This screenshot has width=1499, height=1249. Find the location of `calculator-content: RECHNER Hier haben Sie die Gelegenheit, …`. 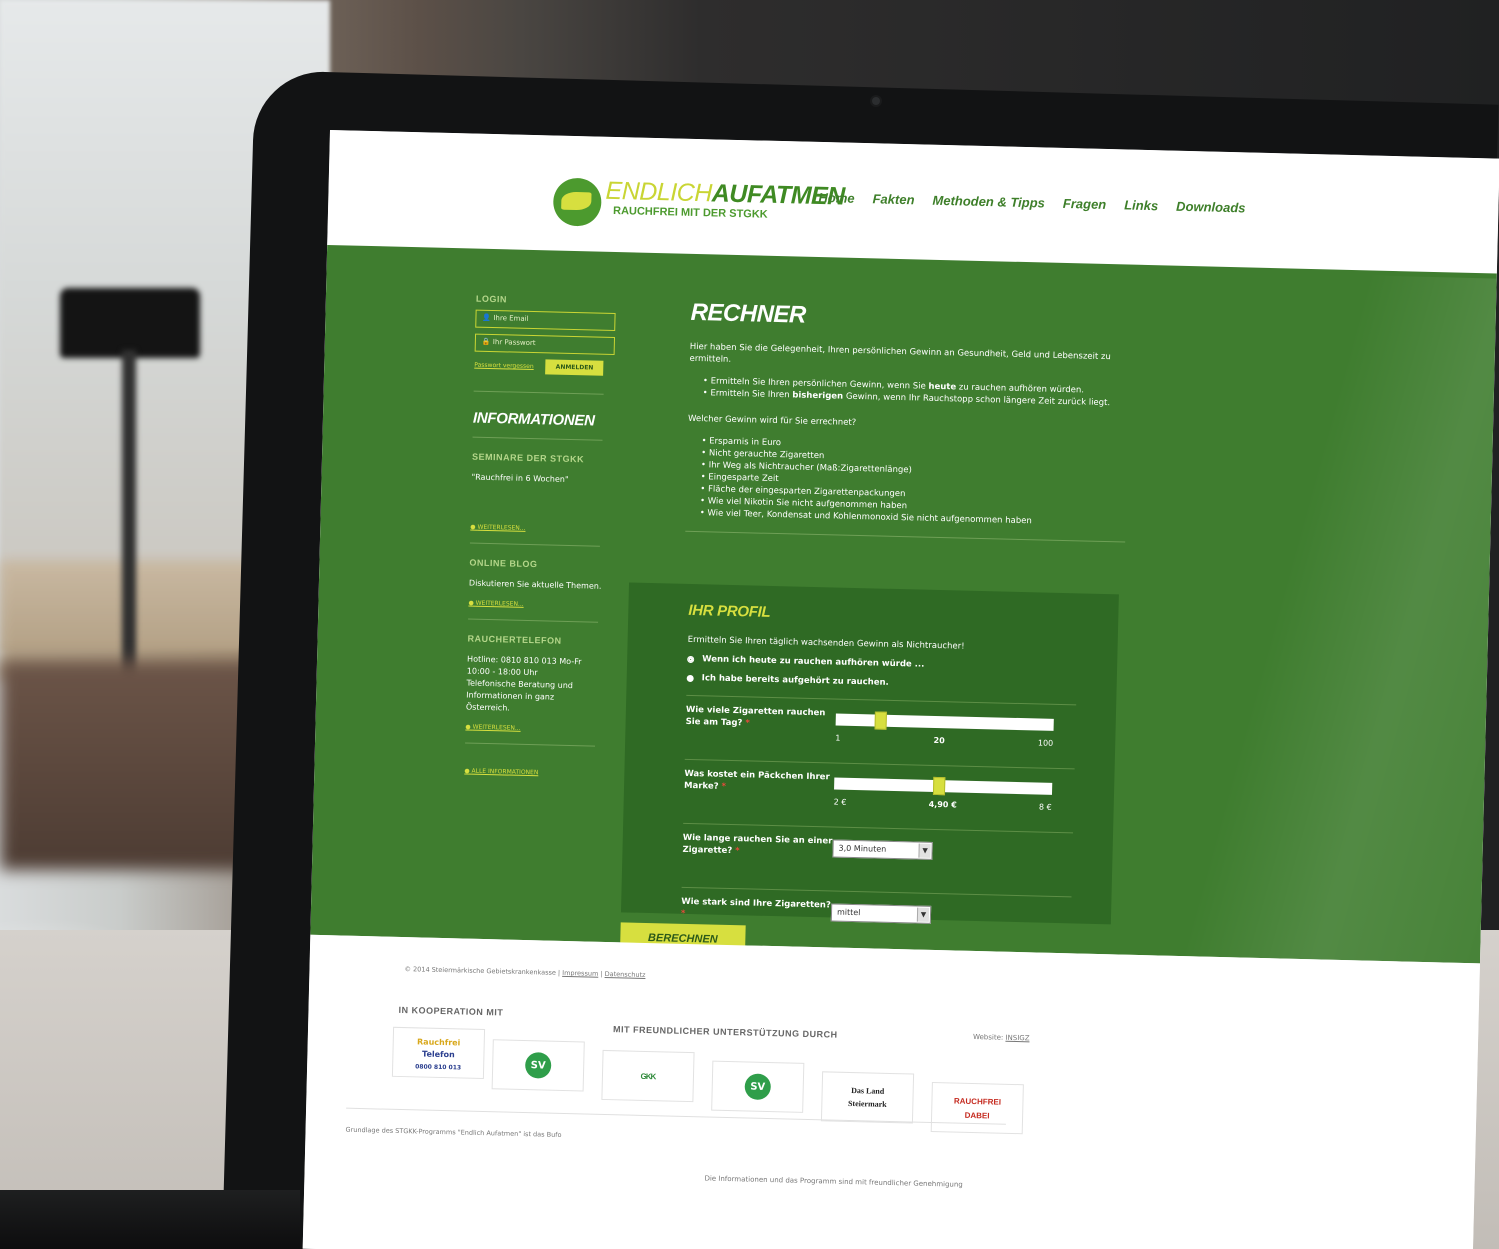

calculator-content: RECHNER Hier haben Sie die Gelegenheit, … is located at coordinates (908, 421).